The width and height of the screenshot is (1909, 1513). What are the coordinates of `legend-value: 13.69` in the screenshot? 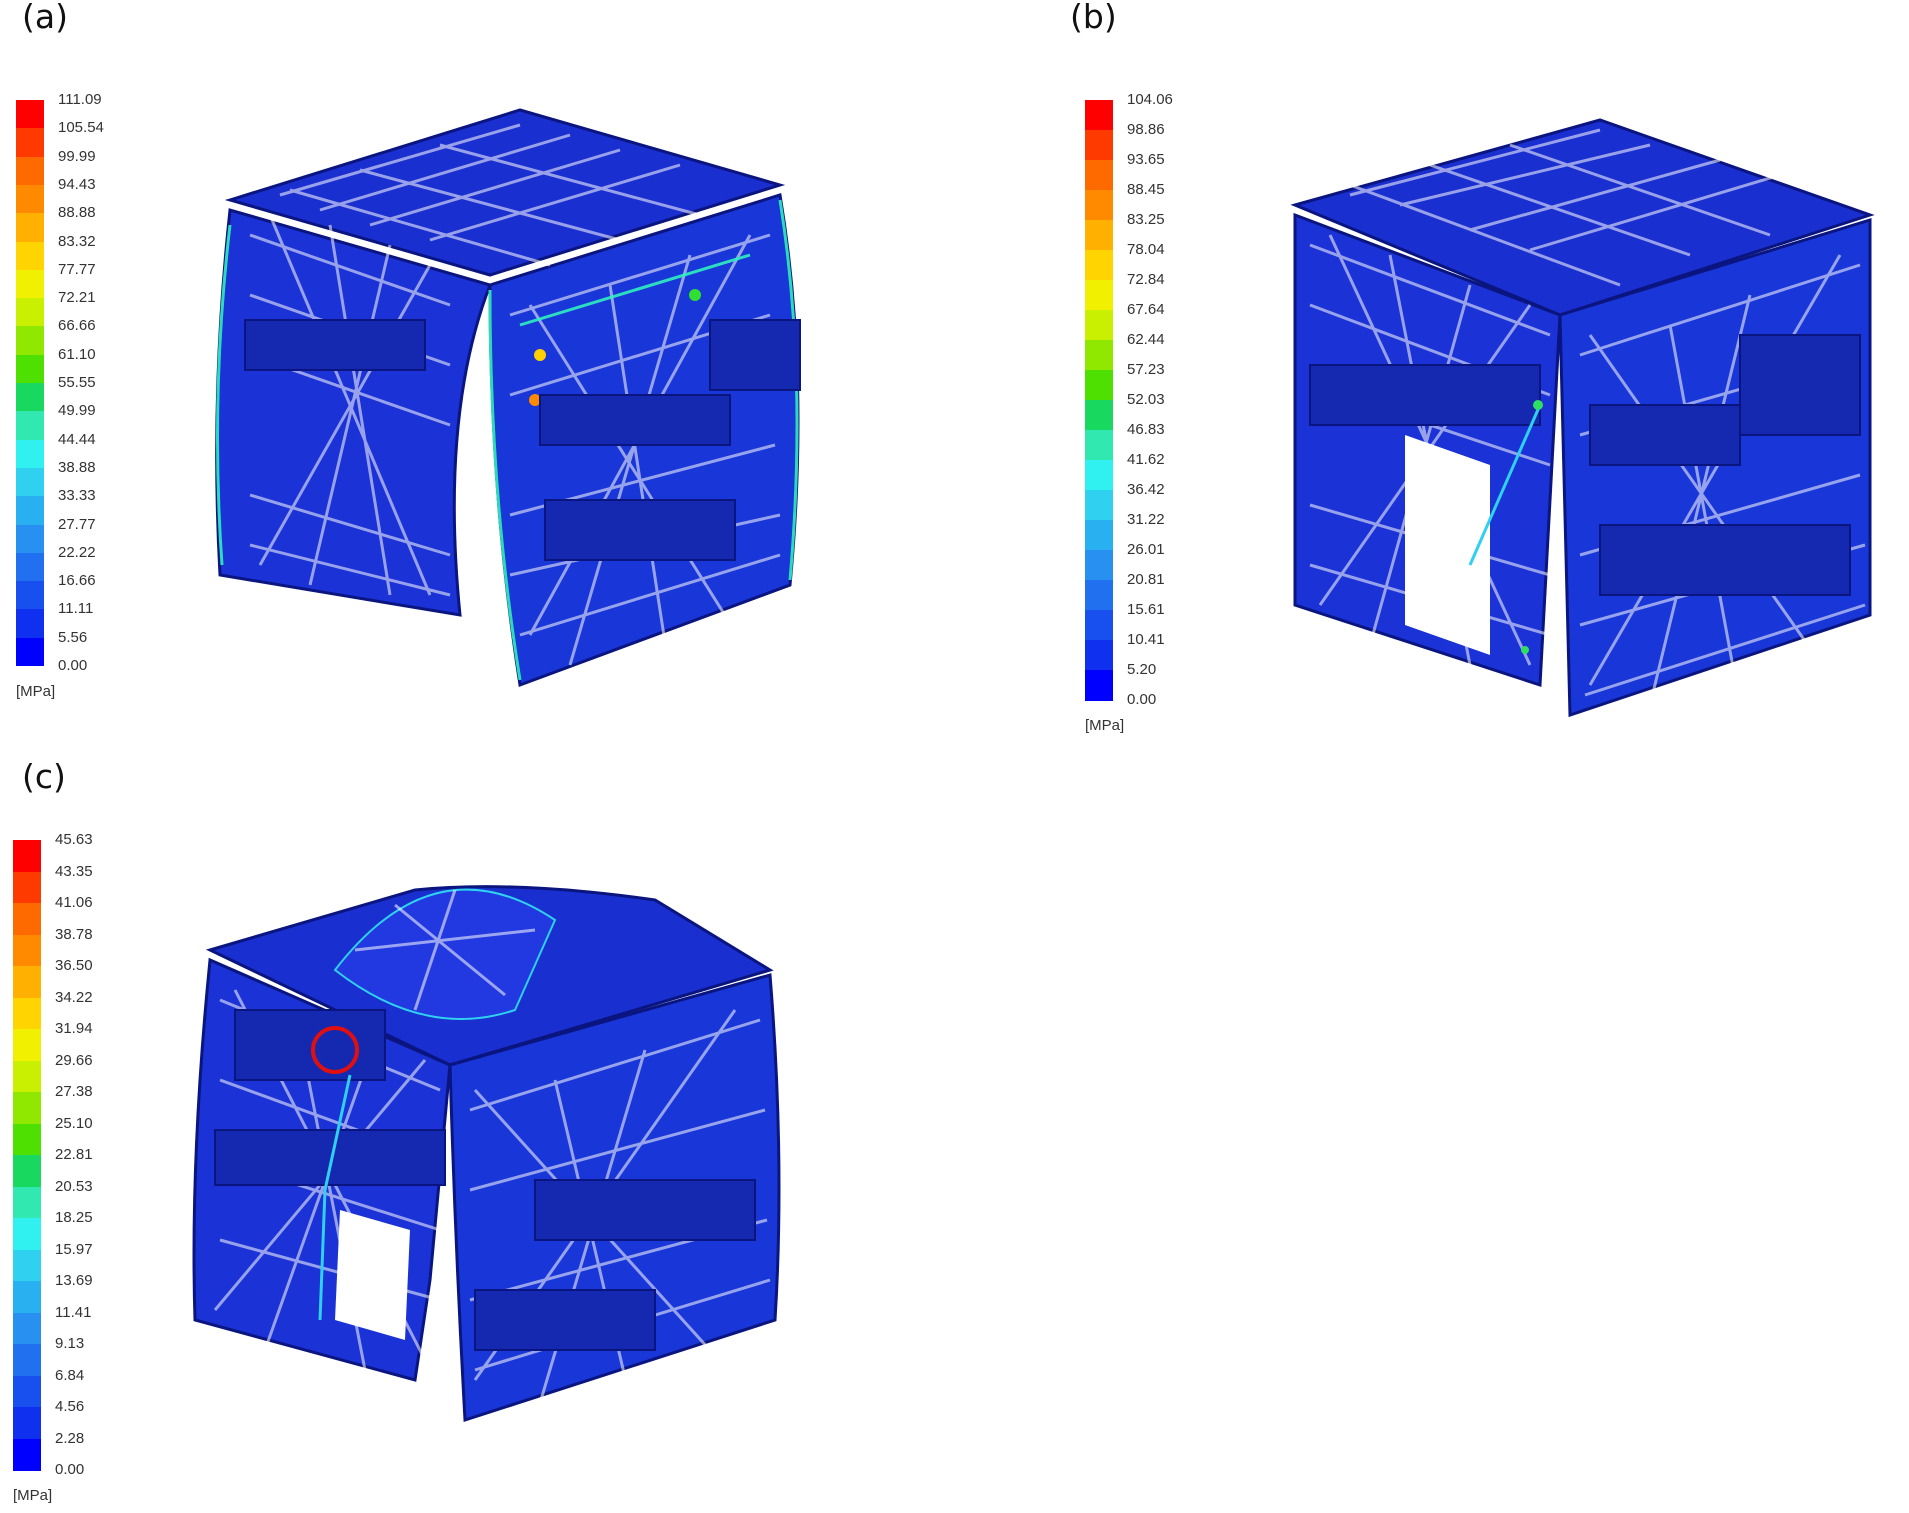 It's located at (74, 1280).